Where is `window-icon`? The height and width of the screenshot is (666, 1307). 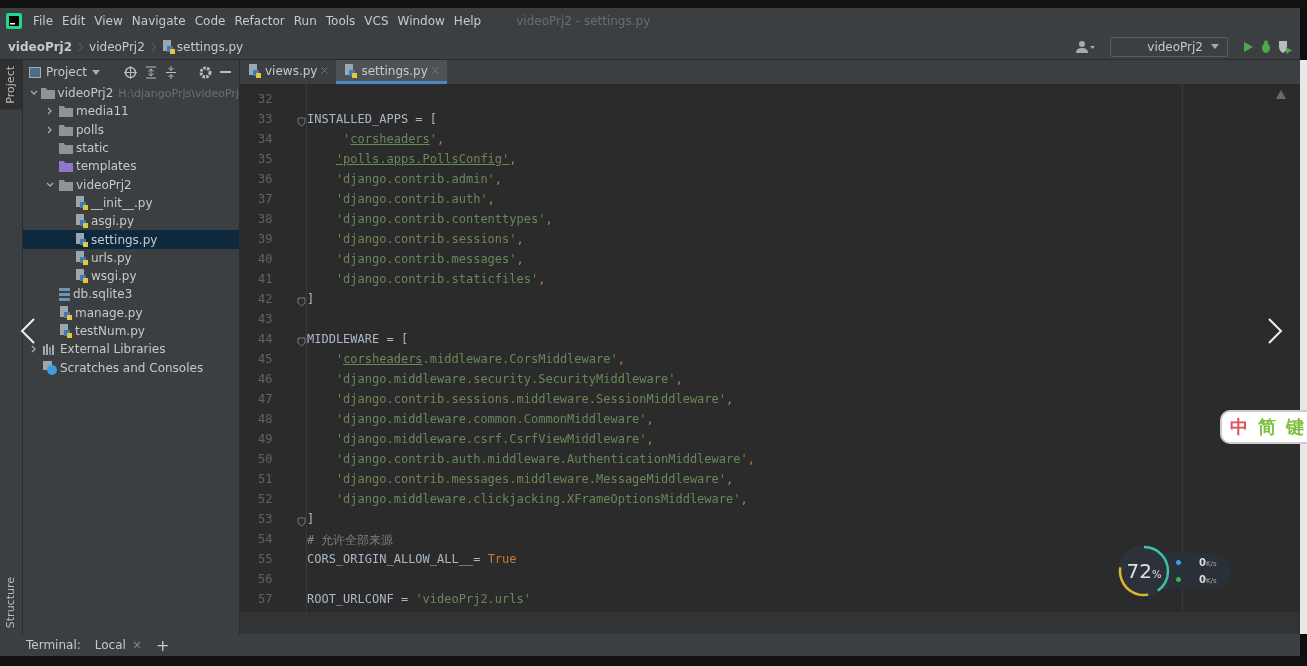
window-icon is located at coordinates (35, 72).